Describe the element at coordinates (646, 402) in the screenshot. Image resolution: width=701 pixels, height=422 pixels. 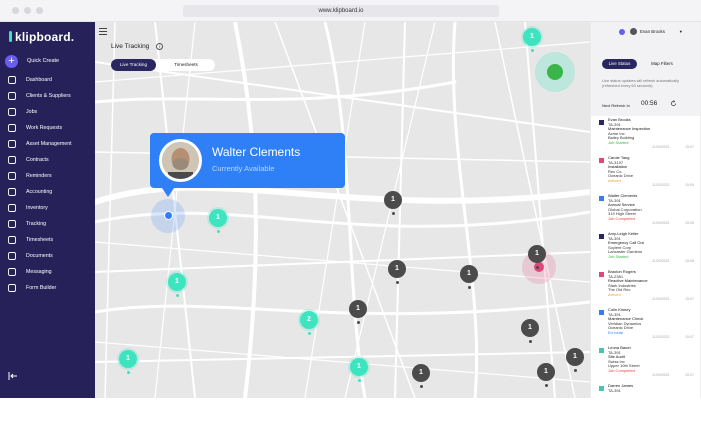
I see `job-list-item: Darren James TA-391` at that location.